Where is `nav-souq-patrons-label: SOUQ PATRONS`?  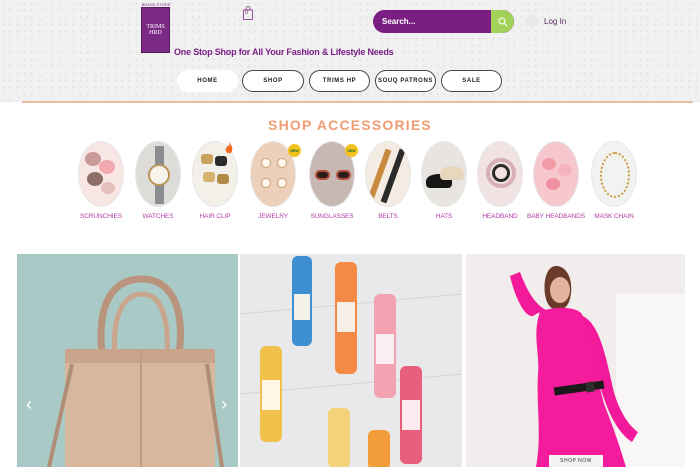
nav-souq-patrons-label: SOUQ PATRONS is located at coordinates (405, 81).